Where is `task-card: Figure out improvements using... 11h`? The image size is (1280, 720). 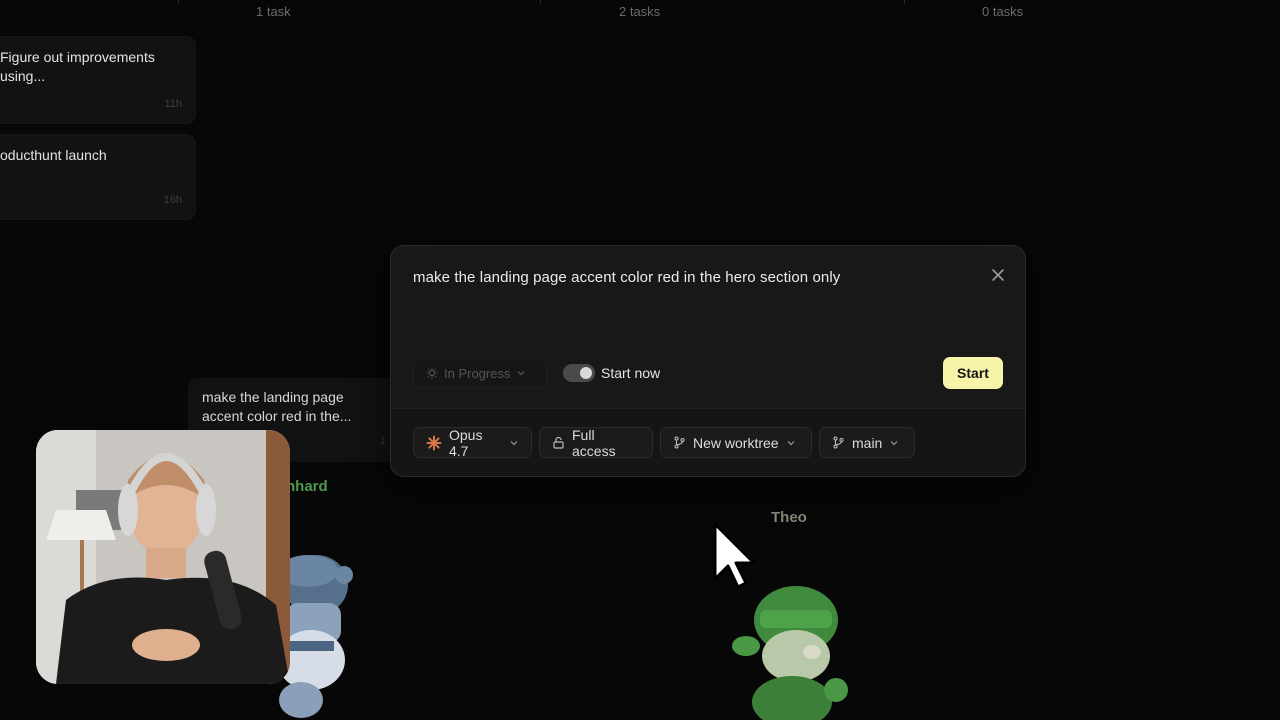 task-card: Figure out improvements using... 11h is located at coordinates (98, 80).